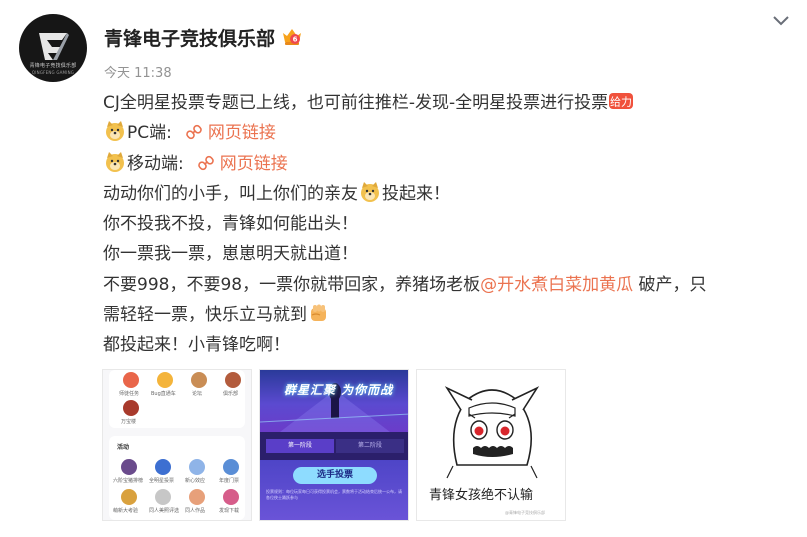 The width and height of the screenshot is (807, 537). I want to click on vote-hero-title: 群星汇聚 为你而战, so click(339, 390).